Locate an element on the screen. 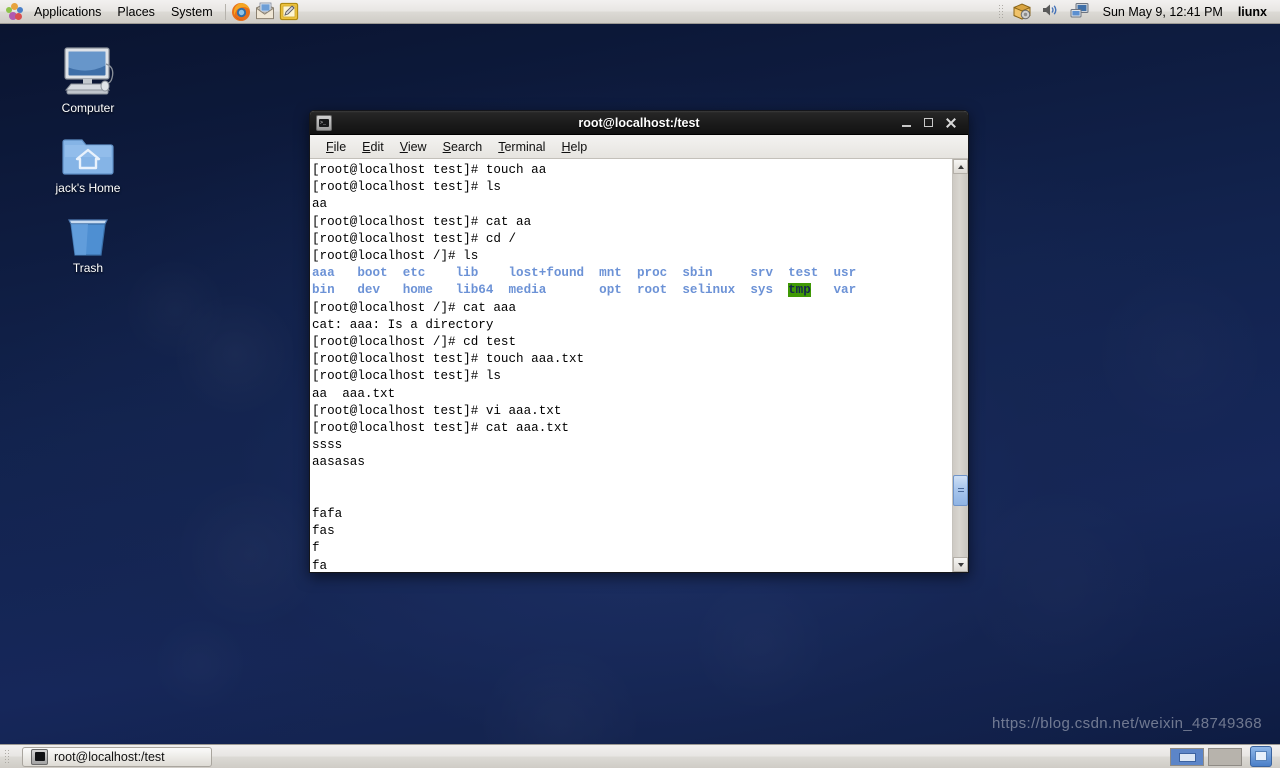 This screenshot has width=1280, height=768. terminal-icon: >_ is located at coordinates (324, 122).